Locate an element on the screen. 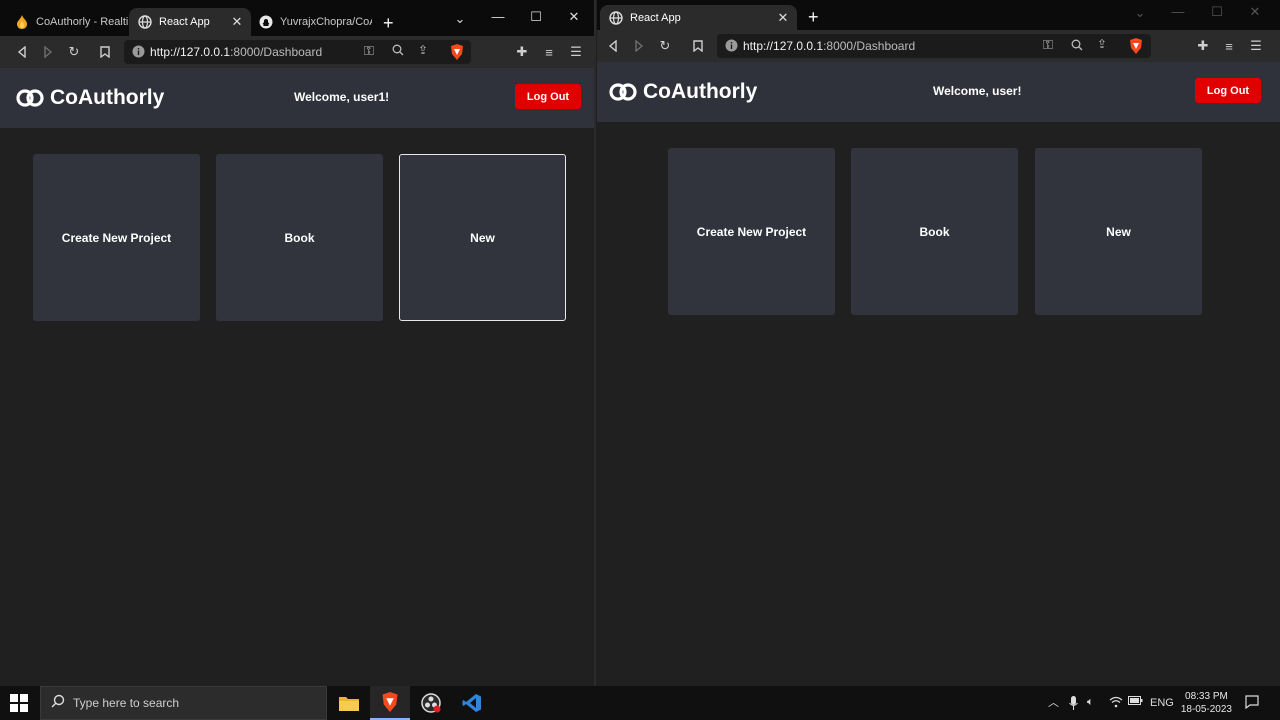  app-brand: CoAuthorly is located at coordinates (107, 97).